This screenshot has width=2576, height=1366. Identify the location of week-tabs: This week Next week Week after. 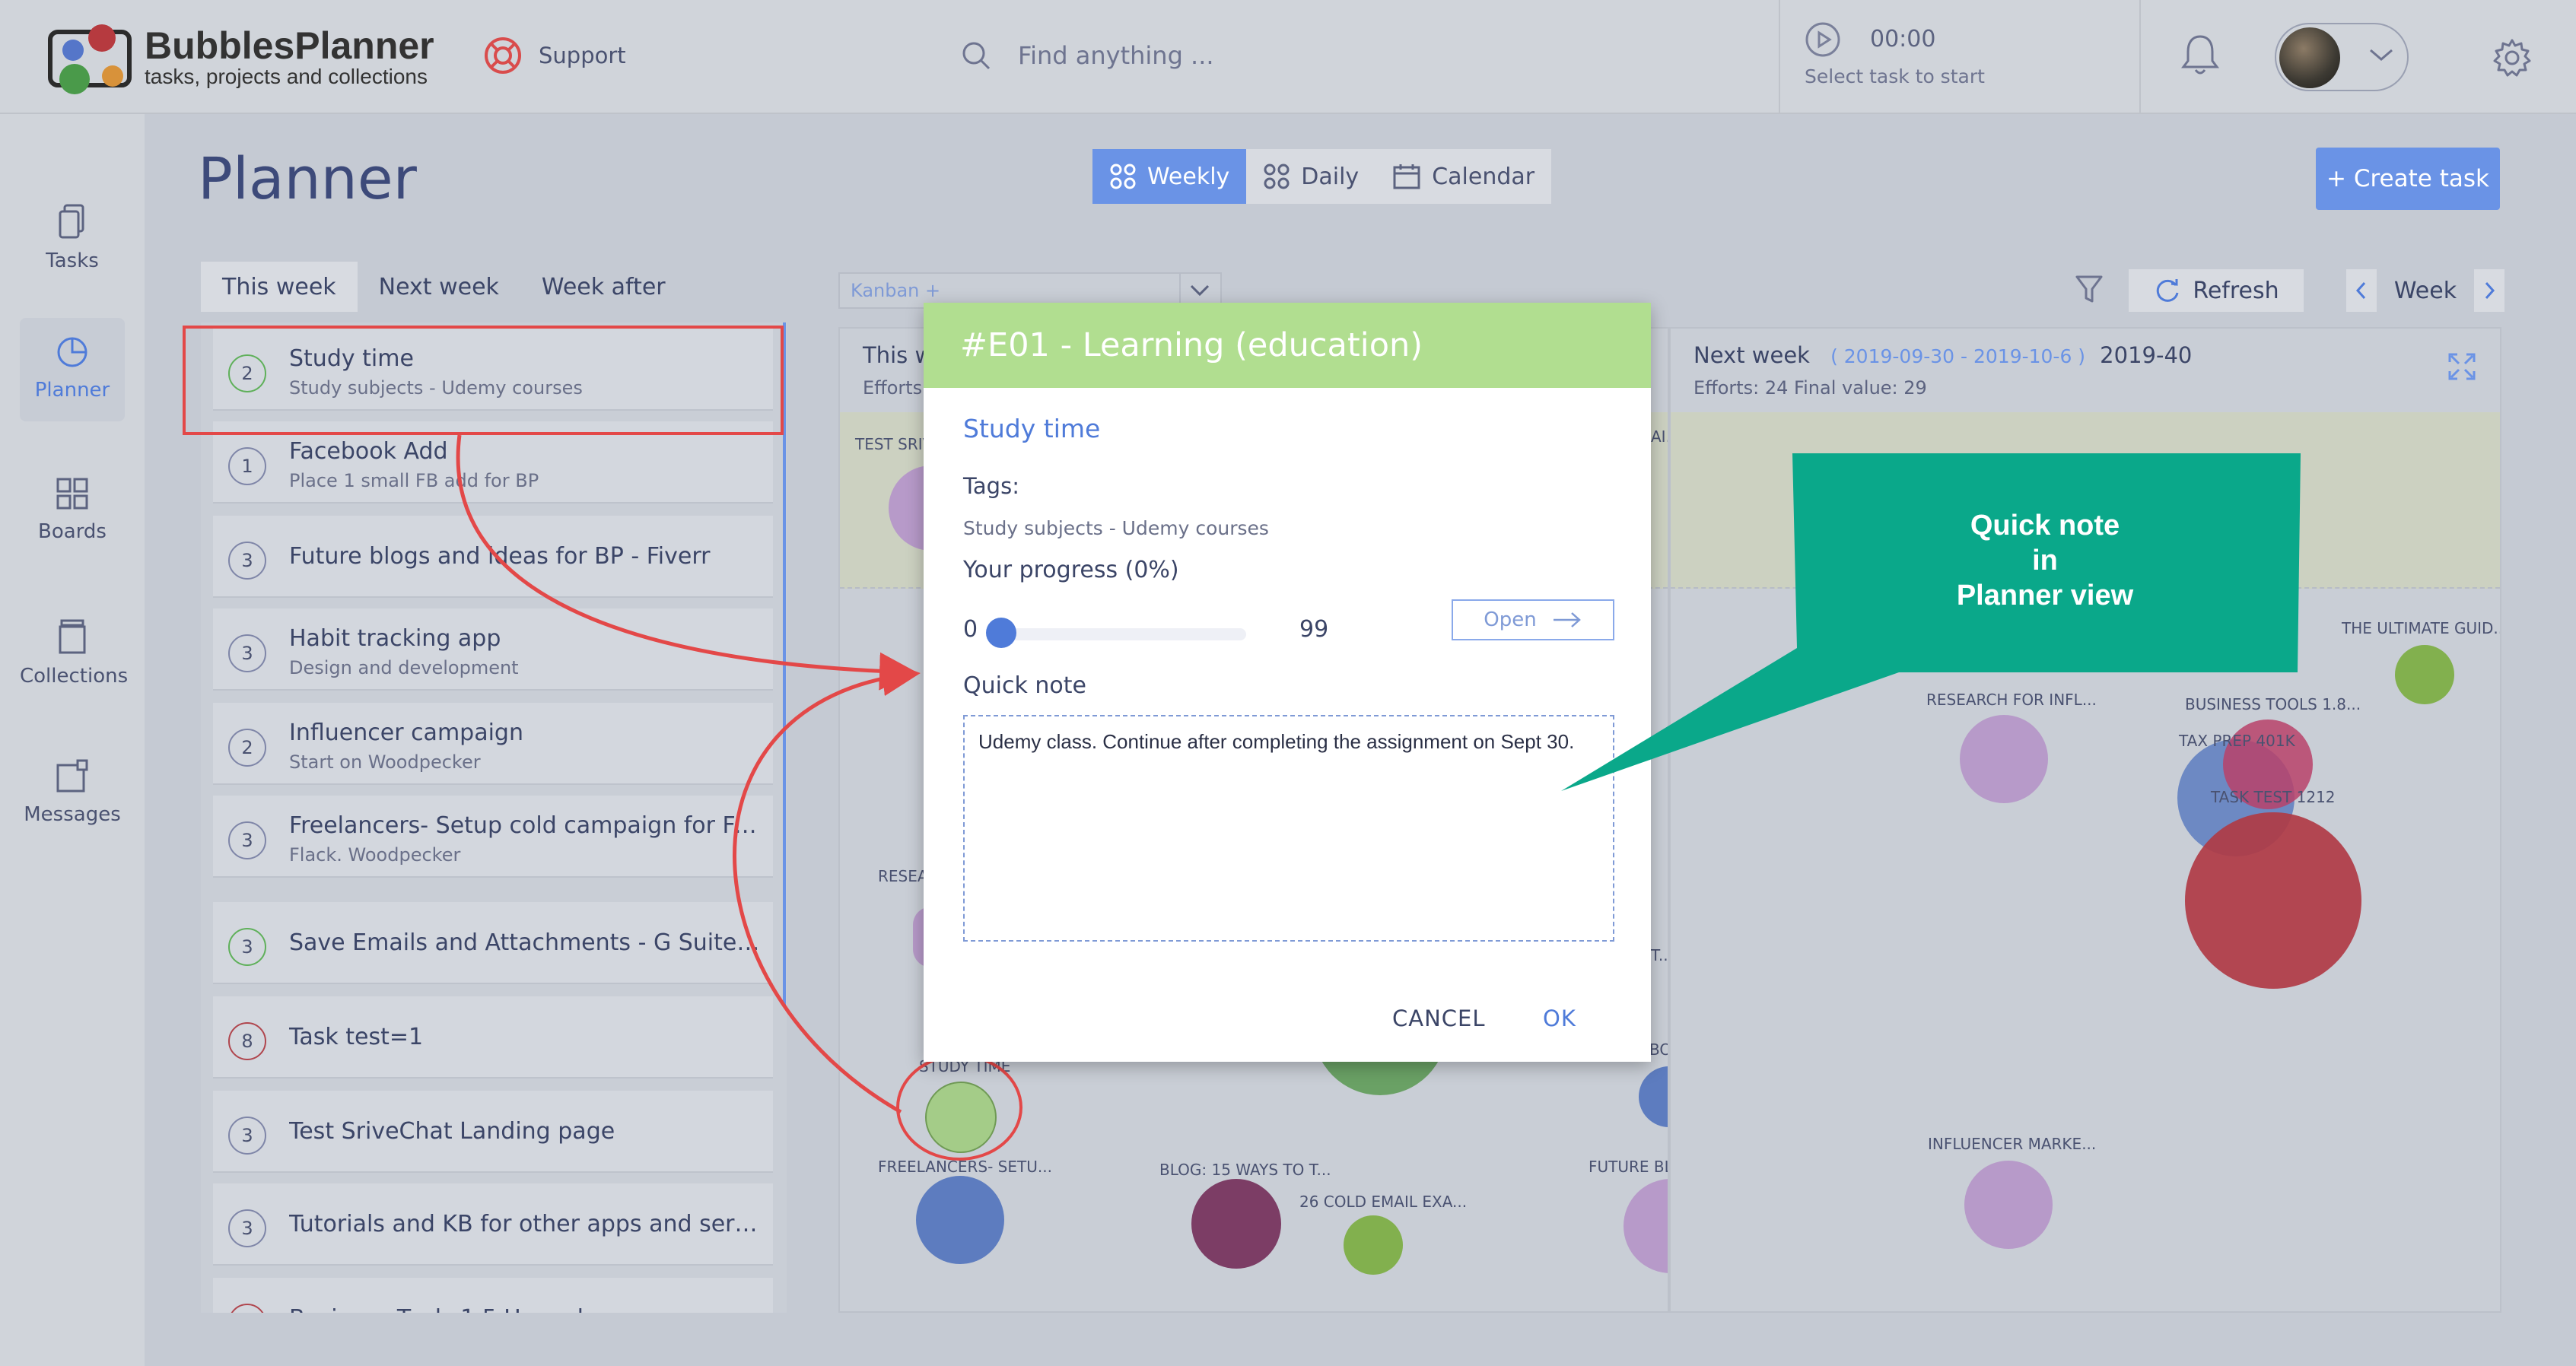
(444, 287).